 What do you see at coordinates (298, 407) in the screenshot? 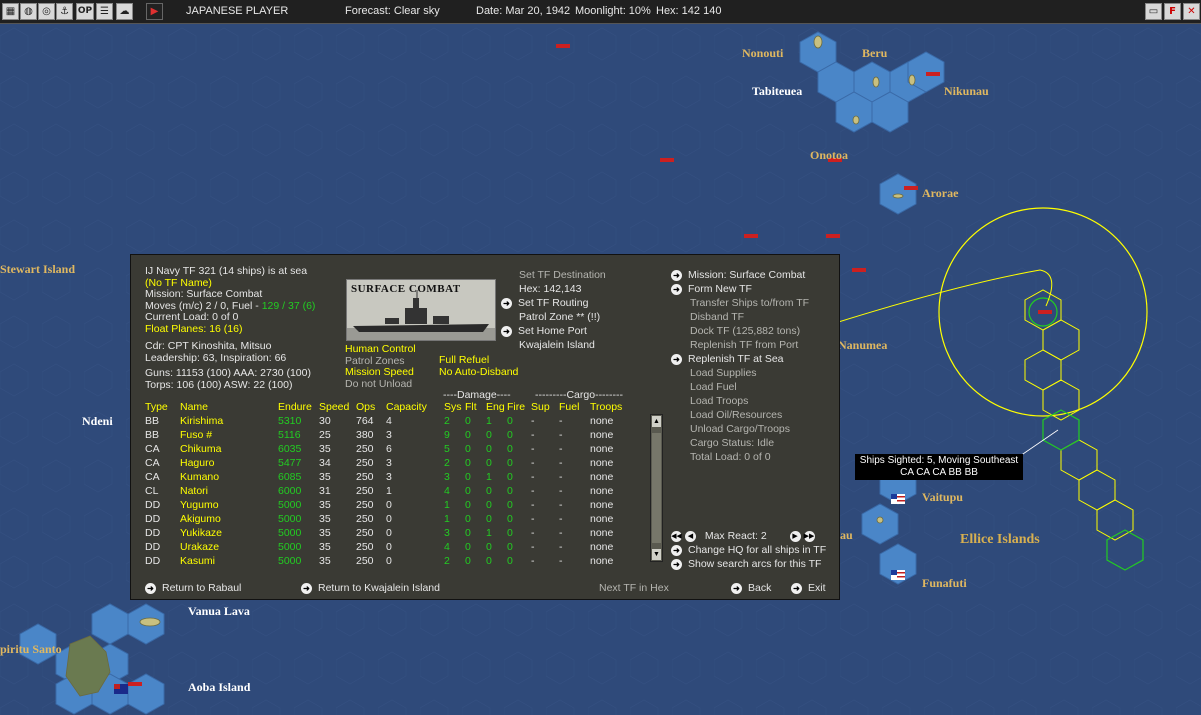
I see `col-endure: Endure` at bounding box center [298, 407].